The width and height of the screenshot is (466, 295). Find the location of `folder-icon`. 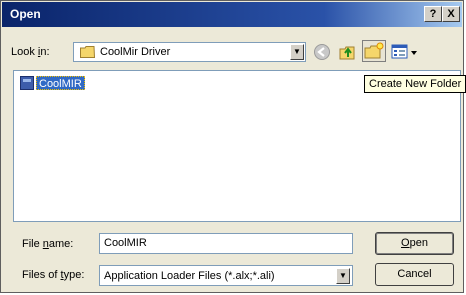

folder-icon is located at coordinates (87, 52).